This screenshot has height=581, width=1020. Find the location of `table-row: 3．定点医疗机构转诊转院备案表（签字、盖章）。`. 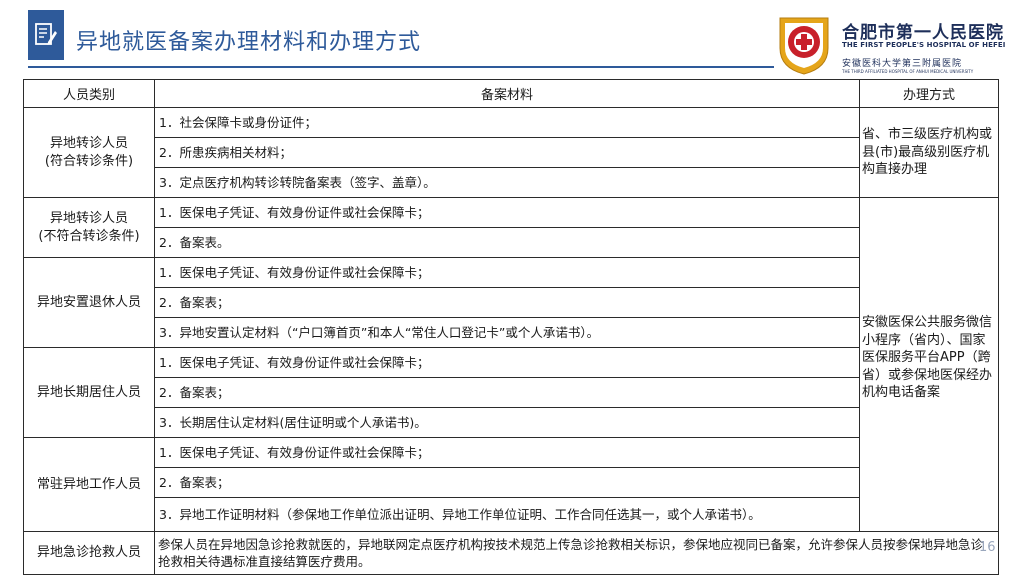

table-row: 3．定点医疗机构转诊转院备案表（签字、盖章）。 is located at coordinates (511, 182).